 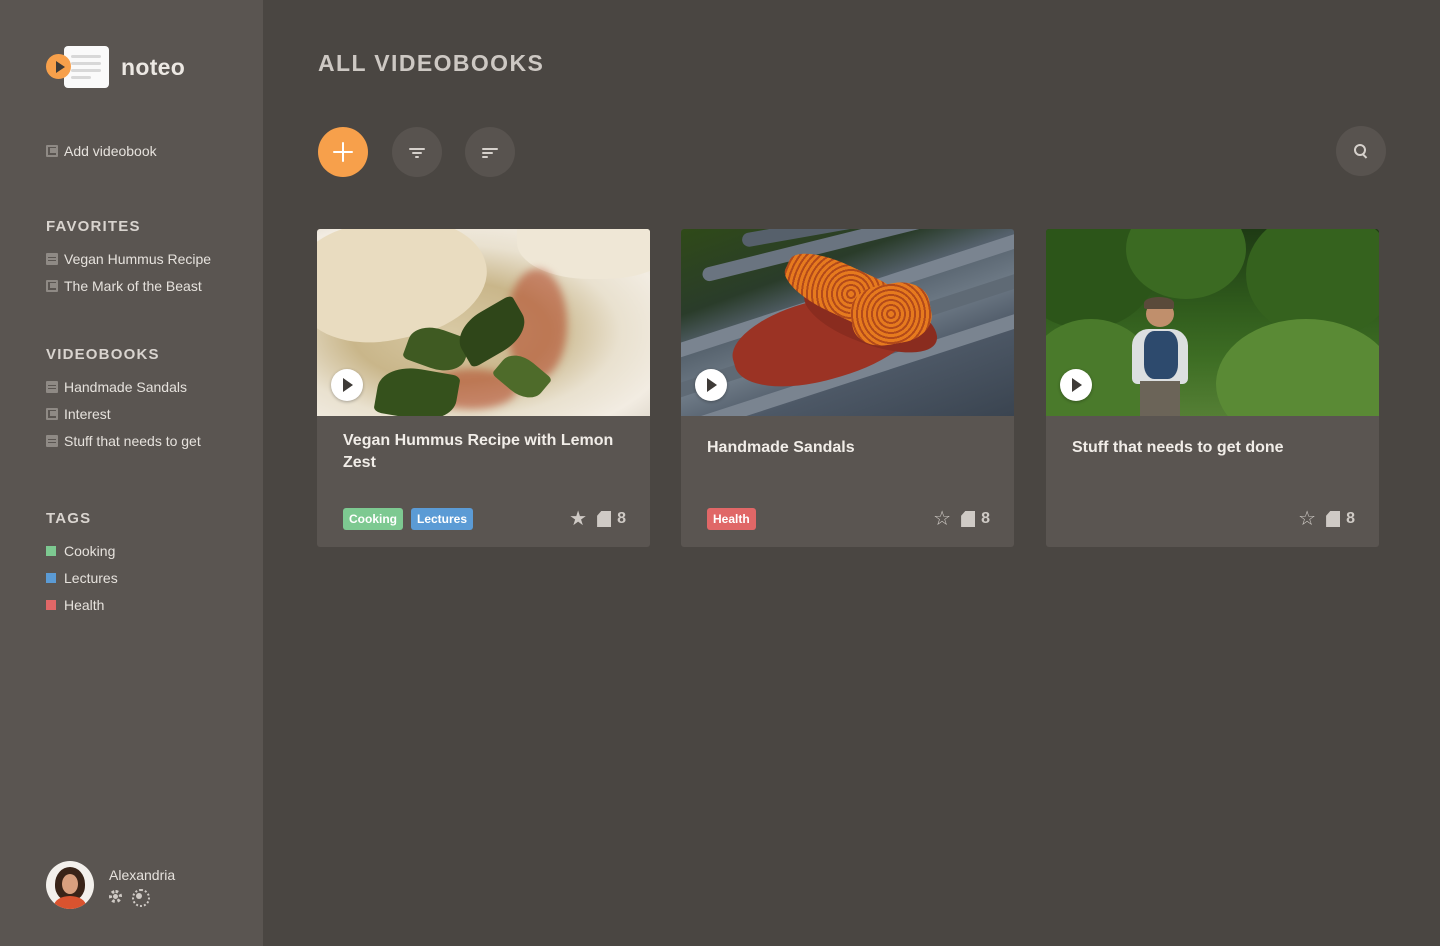 I want to click on videobook-item-interest: Interest, so click(x=78, y=414).